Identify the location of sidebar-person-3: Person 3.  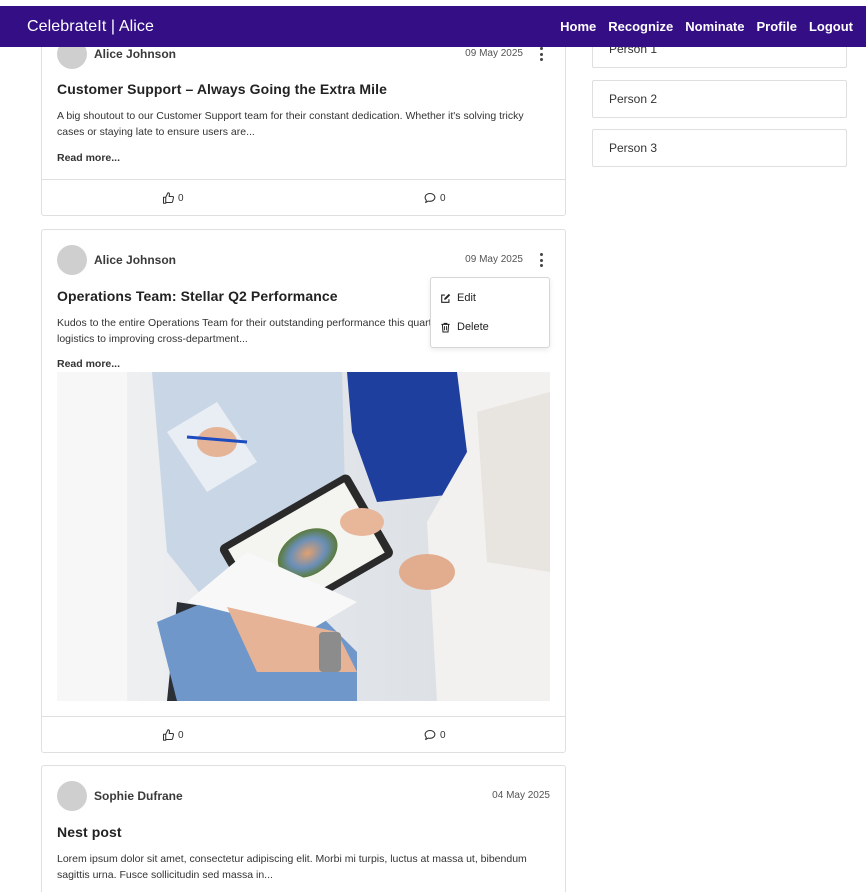
(719, 148).